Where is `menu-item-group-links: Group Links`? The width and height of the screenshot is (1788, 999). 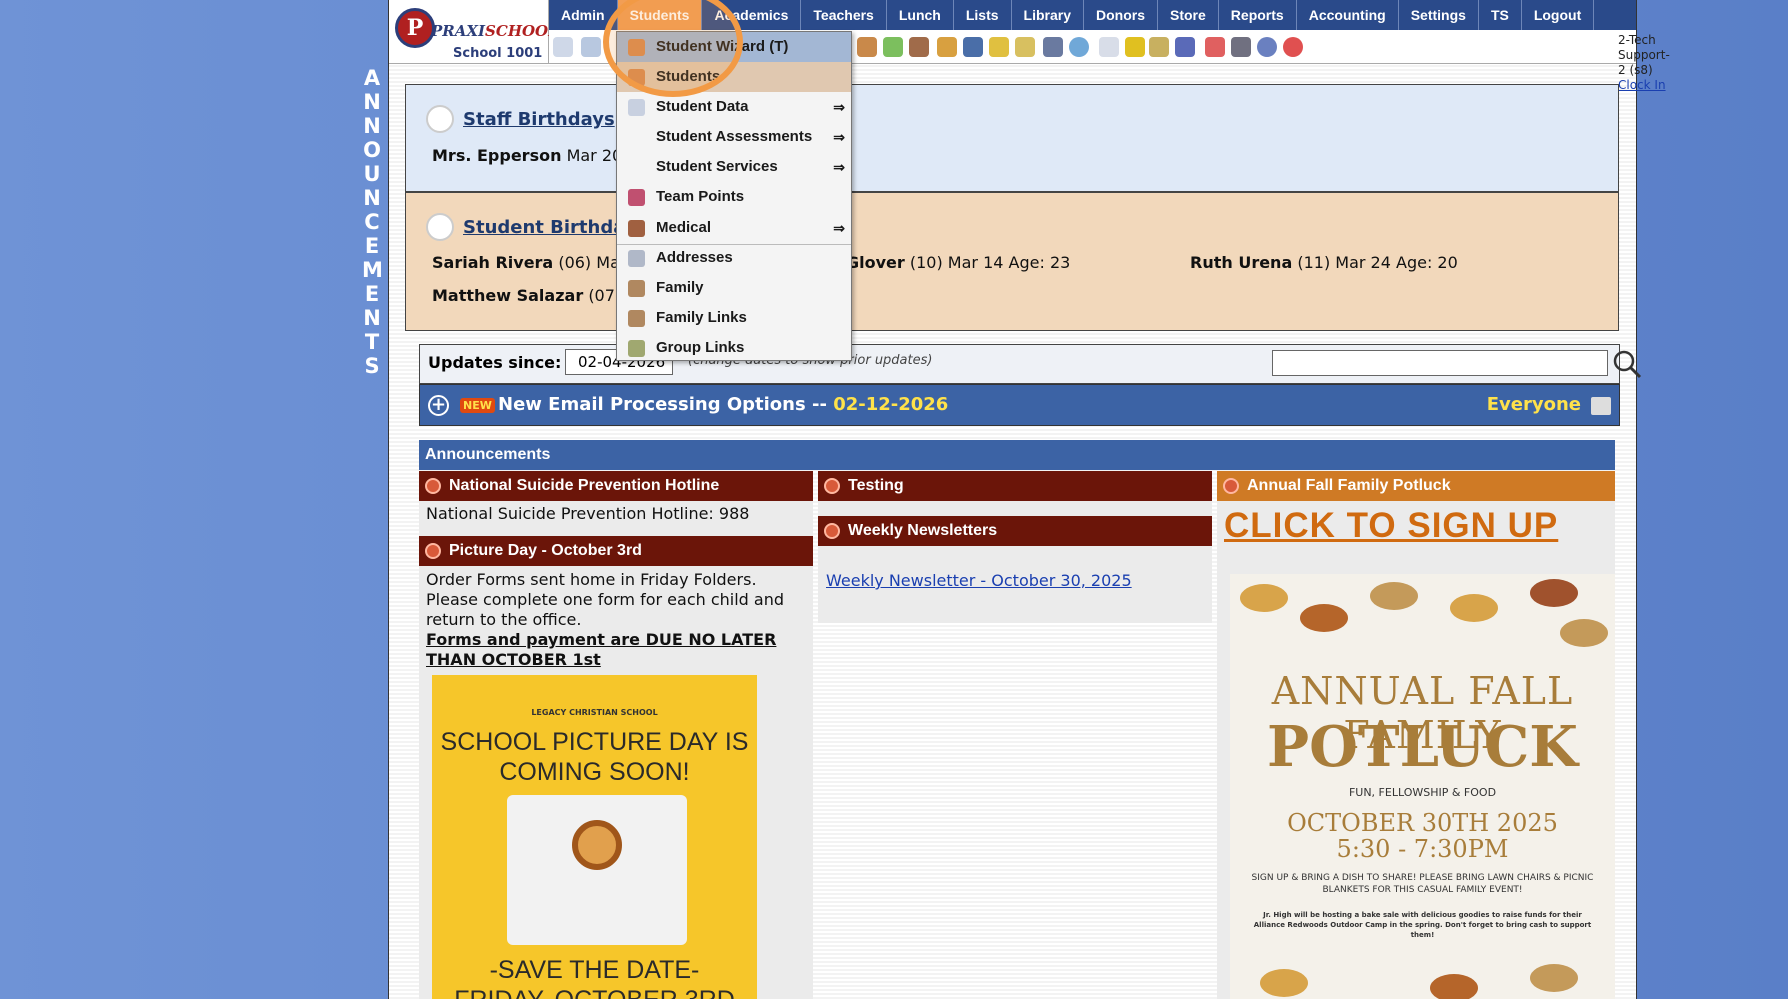 menu-item-group-links: Group Links is located at coordinates (734, 348).